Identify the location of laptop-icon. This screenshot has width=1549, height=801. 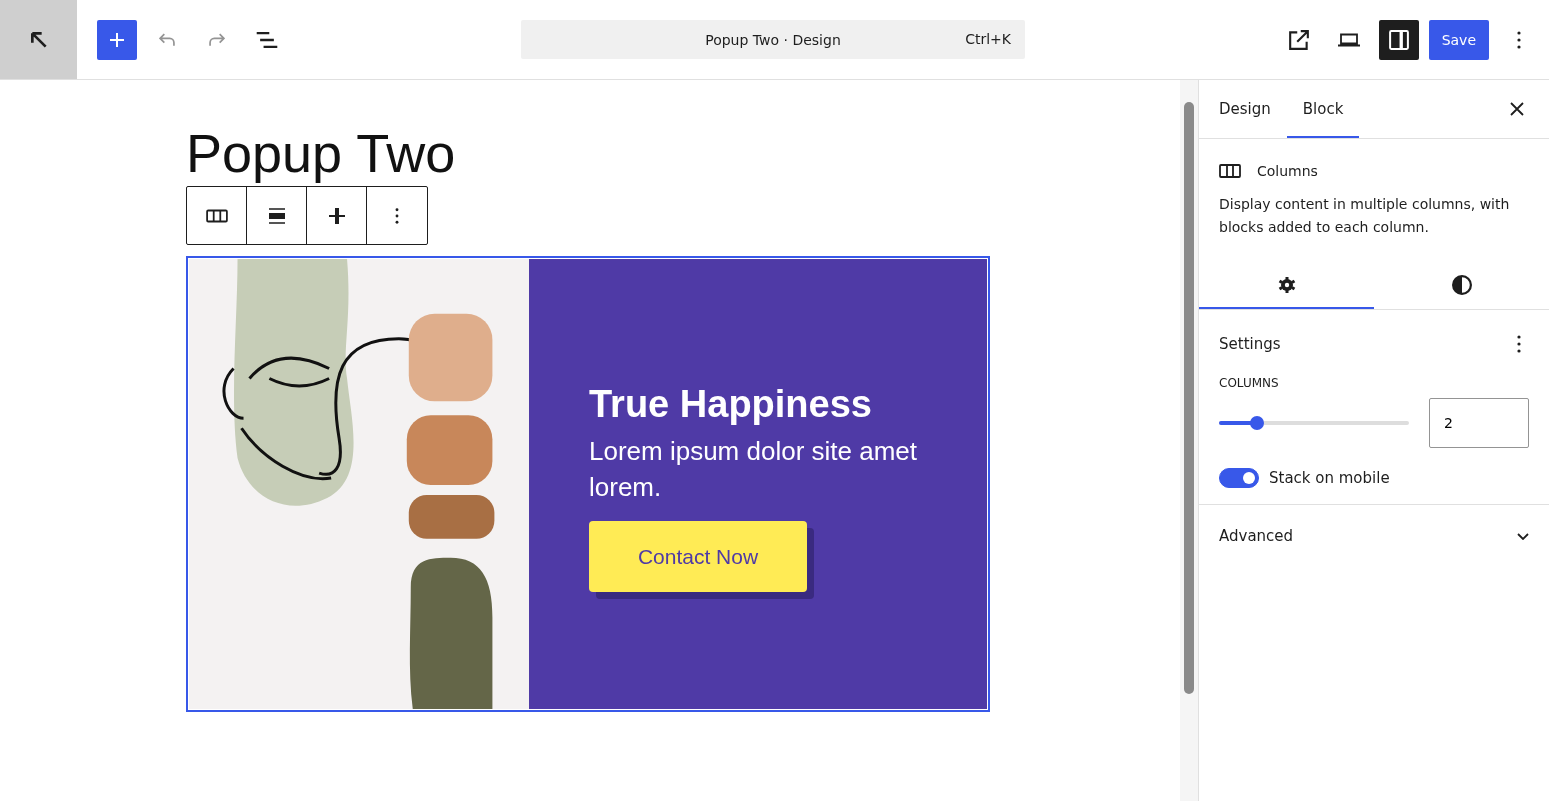
(1348, 39).